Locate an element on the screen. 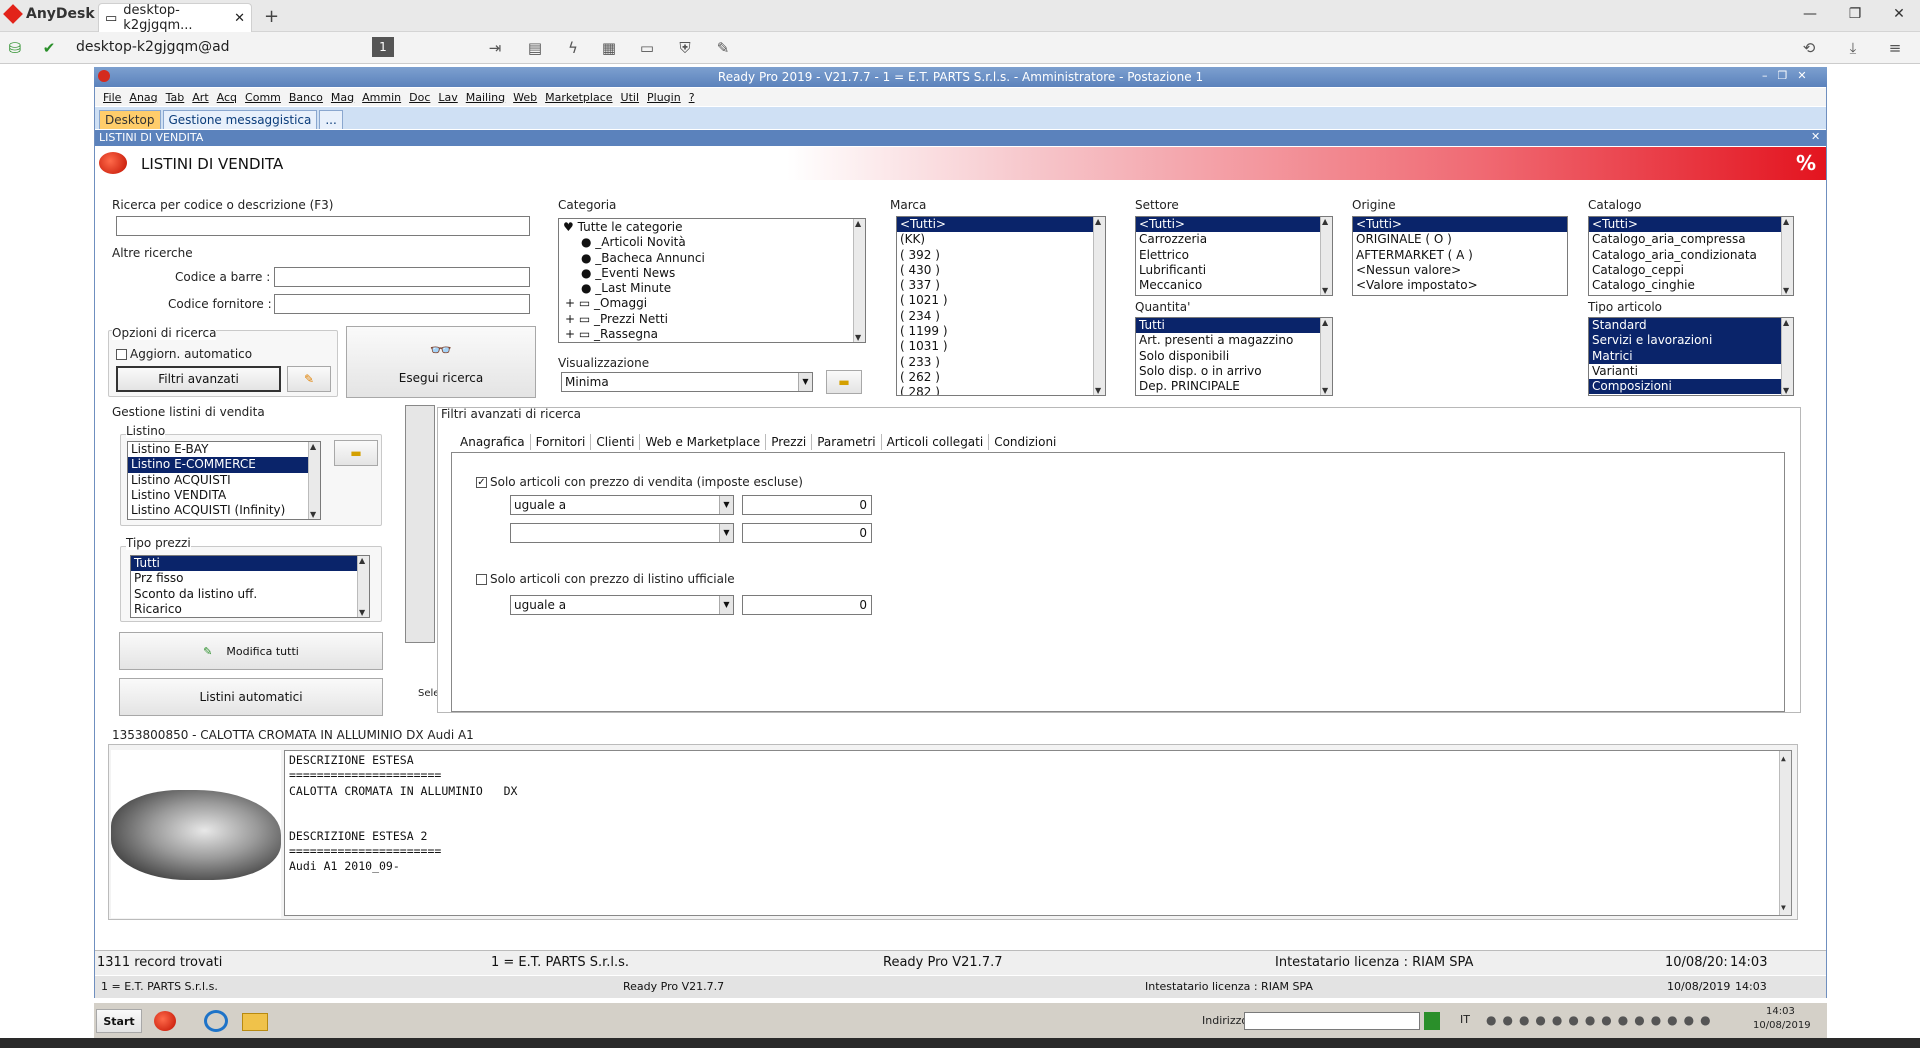 This screenshot has width=1920, height=1048. list-item: <Valore impostato> is located at coordinates (1460, 285).